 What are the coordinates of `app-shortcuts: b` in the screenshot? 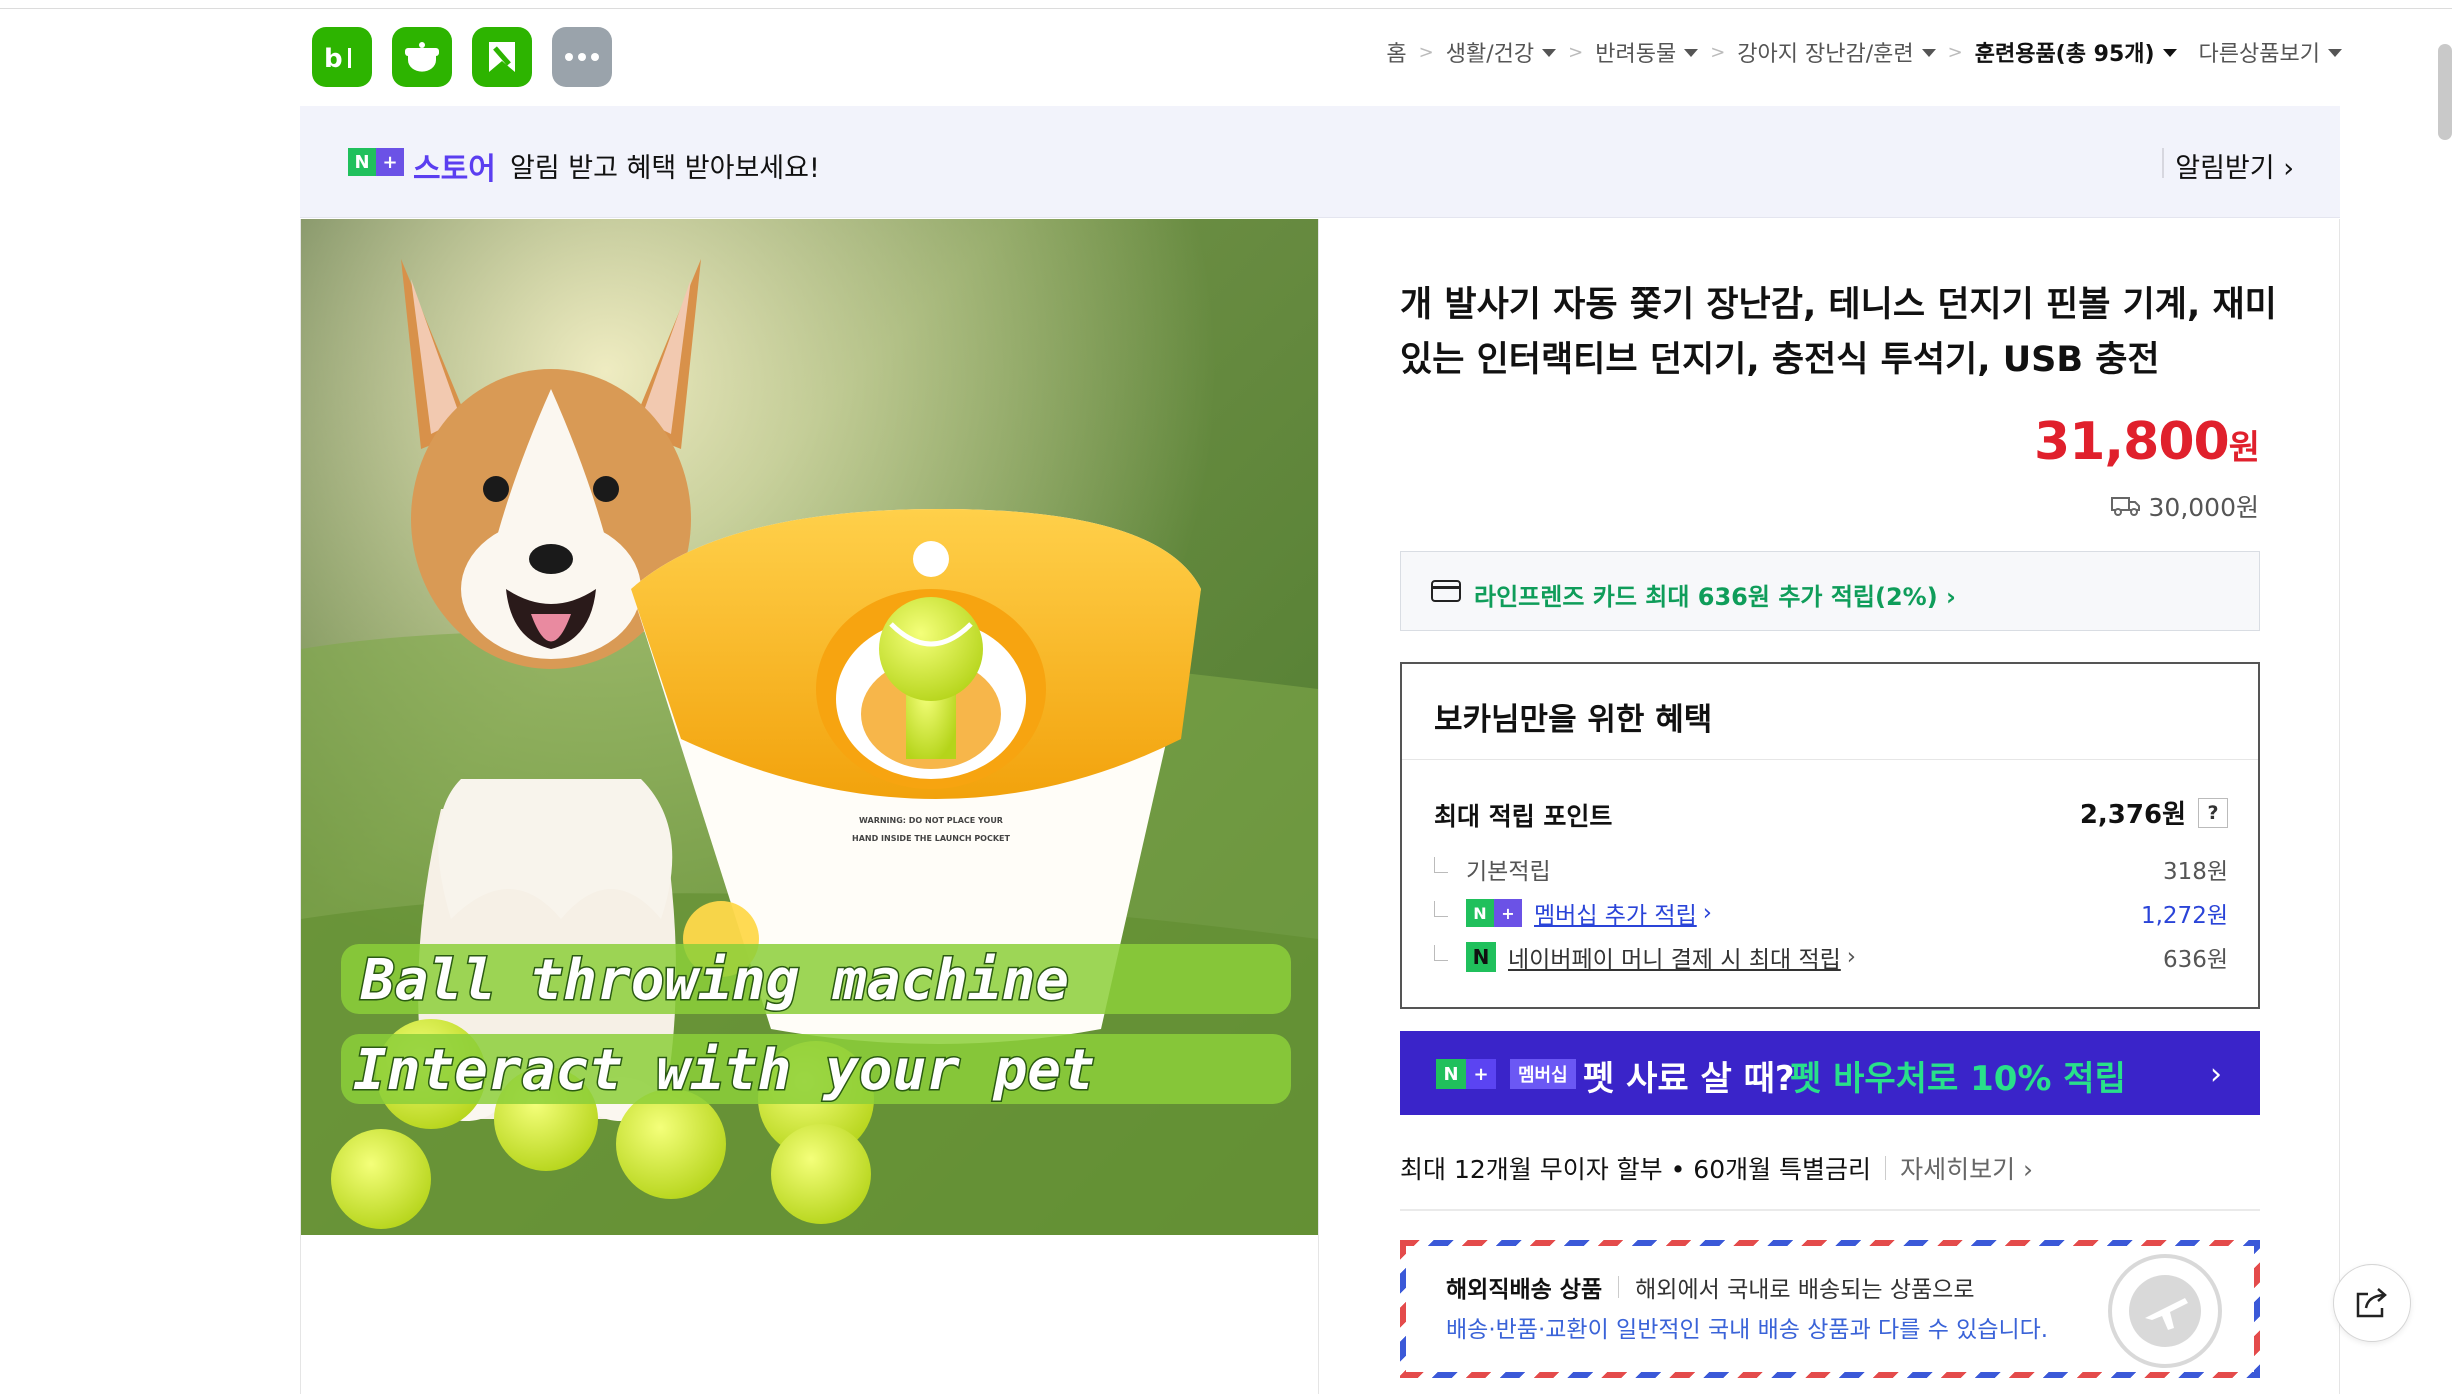 It's located at (462, 57).